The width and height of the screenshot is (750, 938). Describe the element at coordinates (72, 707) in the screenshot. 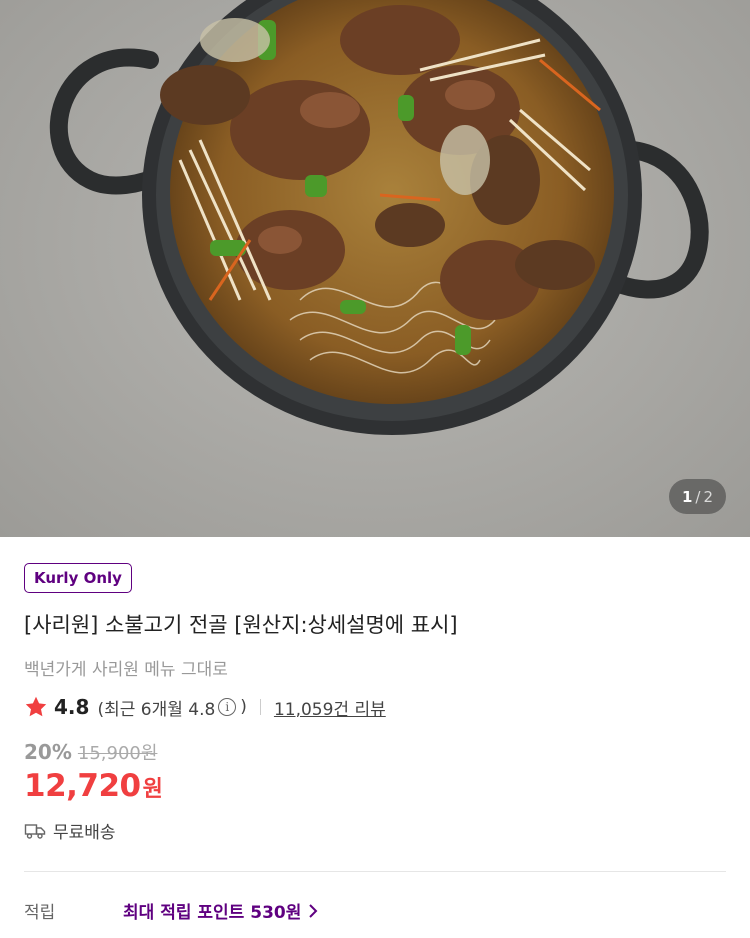

I see `rating-score: 4.8` at that location.